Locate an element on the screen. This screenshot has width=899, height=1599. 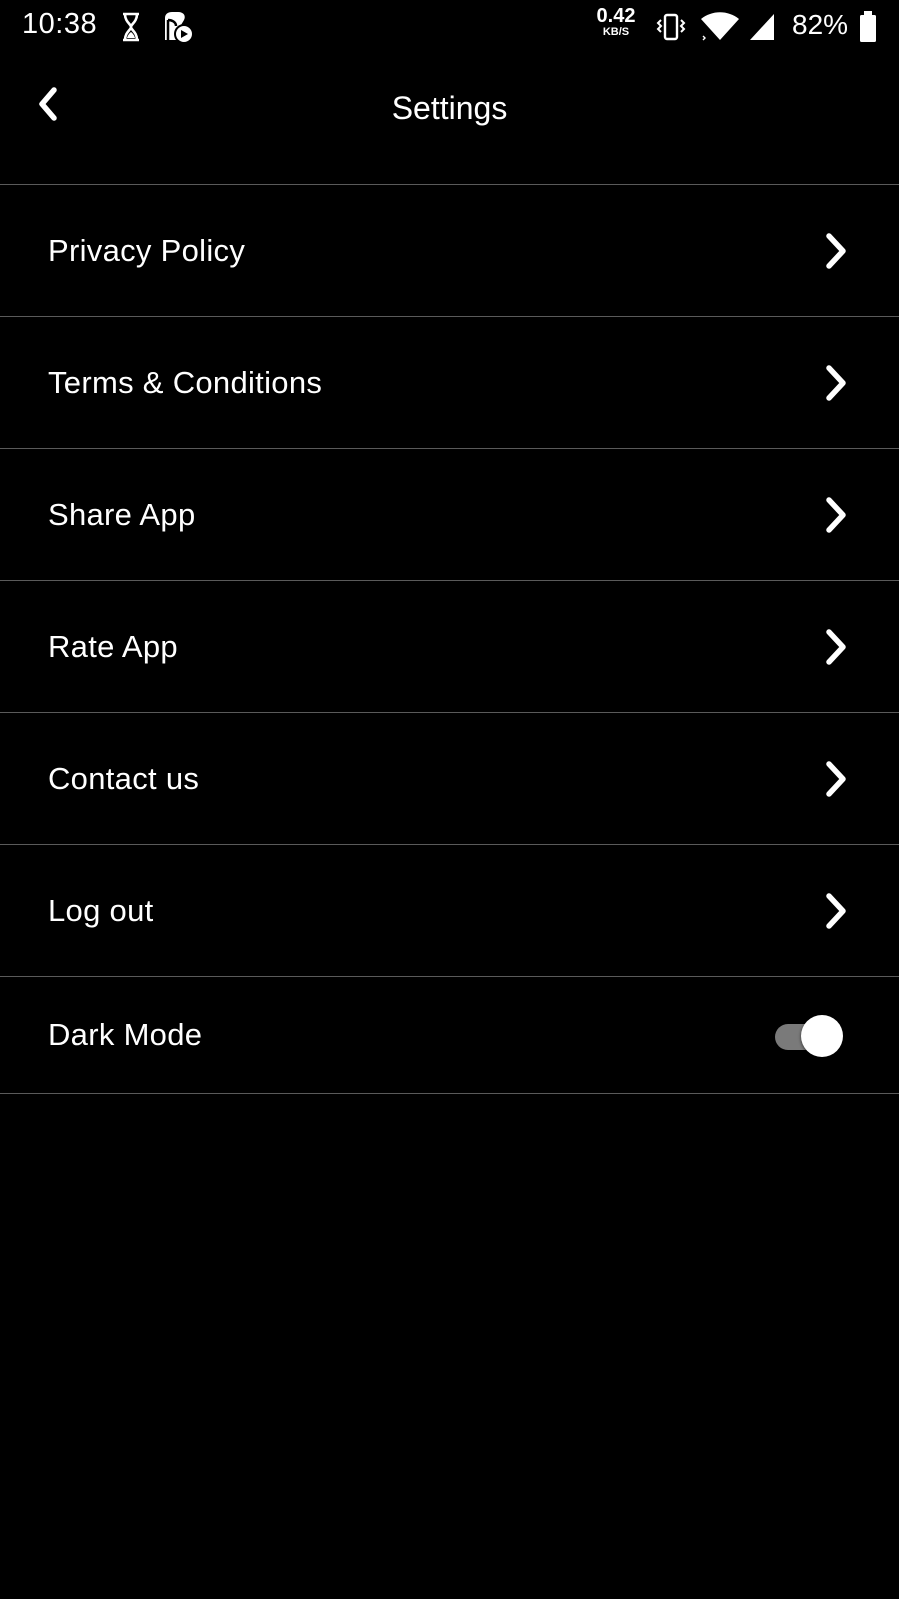
vibrate-icon is located at coordinates (671, 27).